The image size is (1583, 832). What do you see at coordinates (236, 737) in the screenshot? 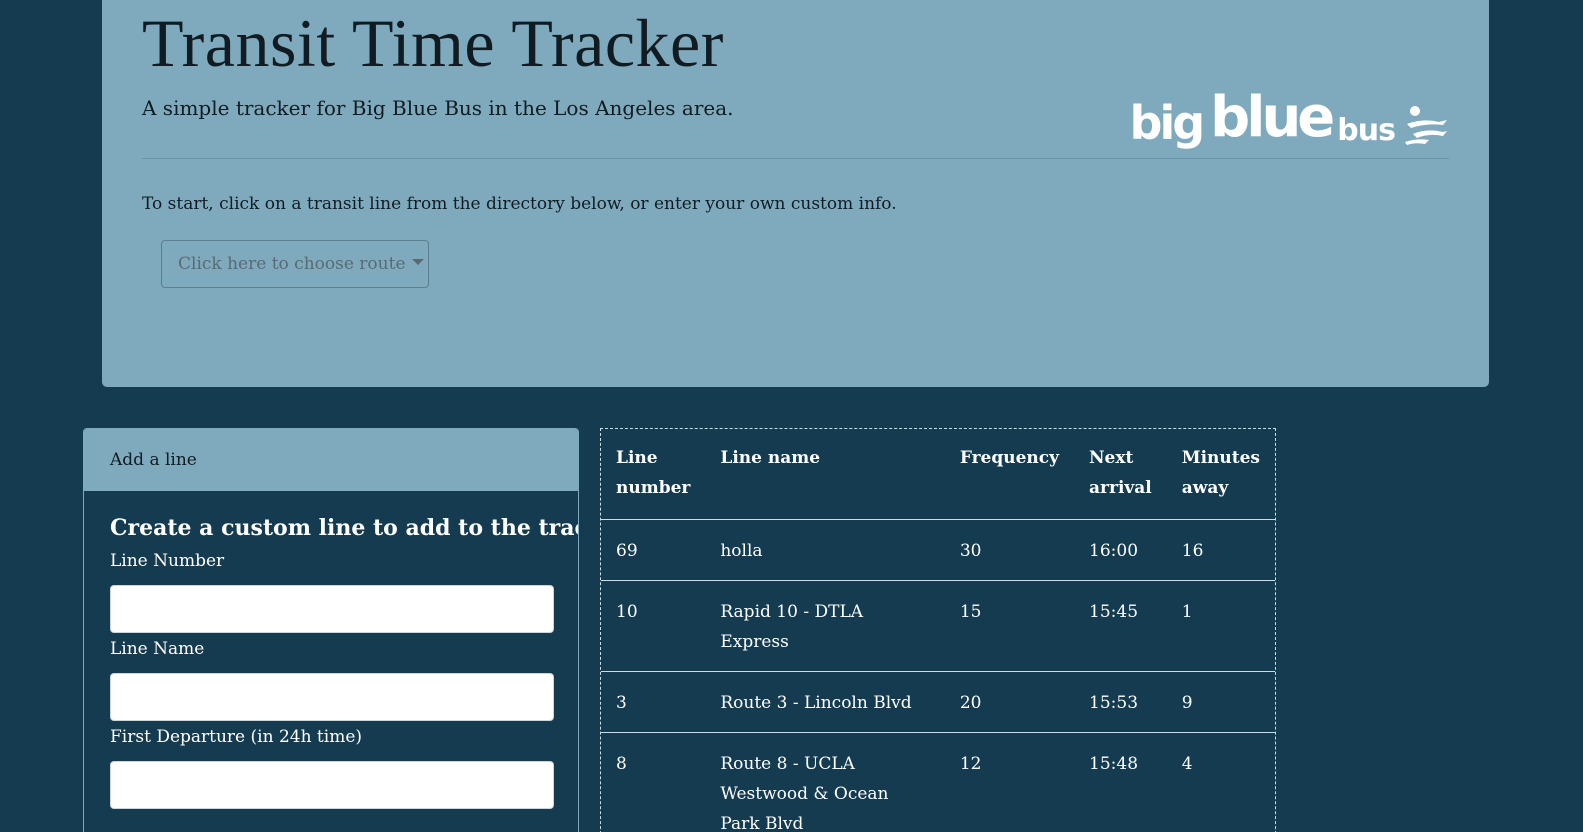
I see `first-departure-label: First Departure (in 24h time)` at bounding box center [236, 737].